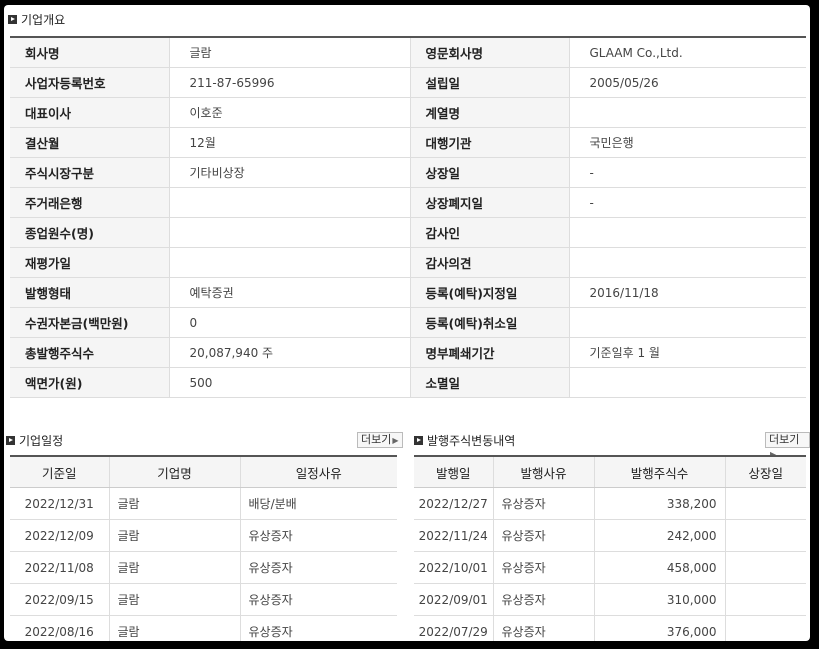 This screenshot has height=649, width=819. I want to click on date-cell: 2022/07/29, so click(454, 628).